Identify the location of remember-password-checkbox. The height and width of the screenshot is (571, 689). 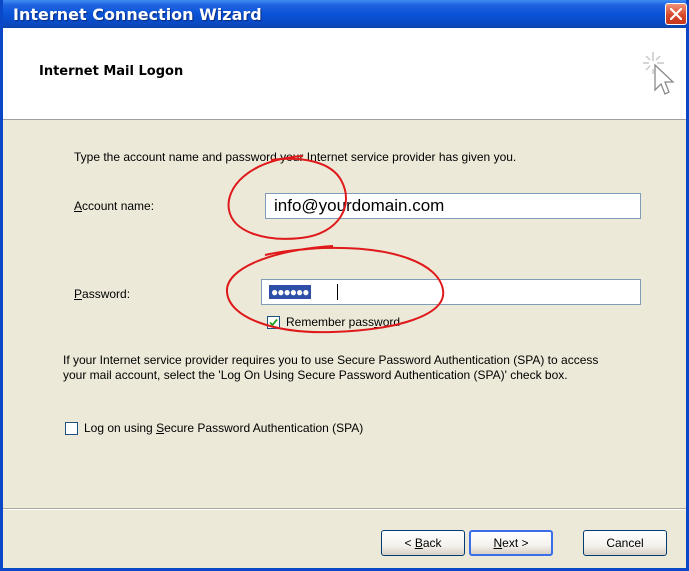
(273, 322).